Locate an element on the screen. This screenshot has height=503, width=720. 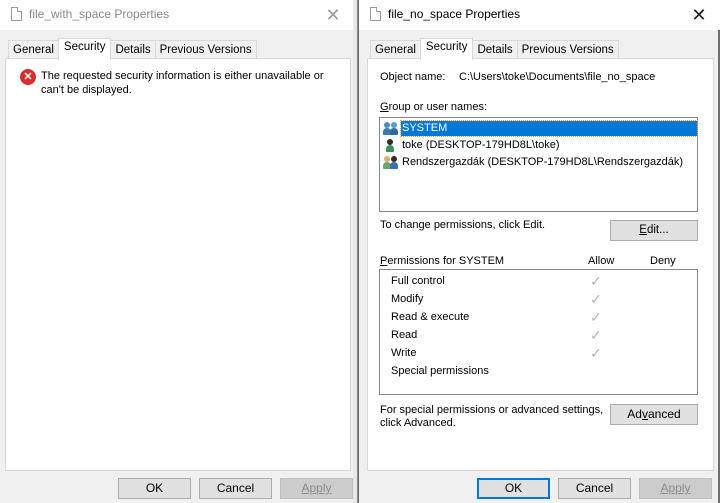
window-title: file_with_space Properties is located at coordinates (99, 14).